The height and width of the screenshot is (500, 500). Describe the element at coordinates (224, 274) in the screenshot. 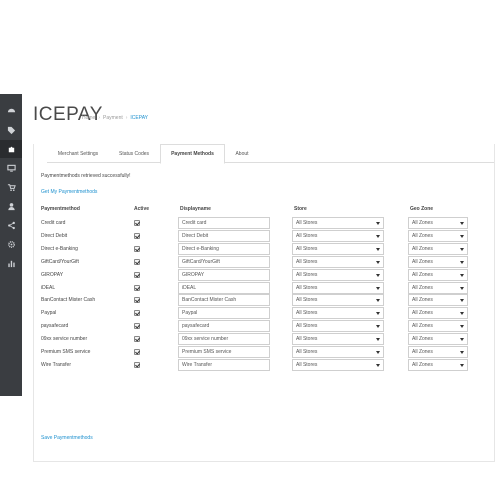

I see `displayname-input: GIROPAY` at that location.